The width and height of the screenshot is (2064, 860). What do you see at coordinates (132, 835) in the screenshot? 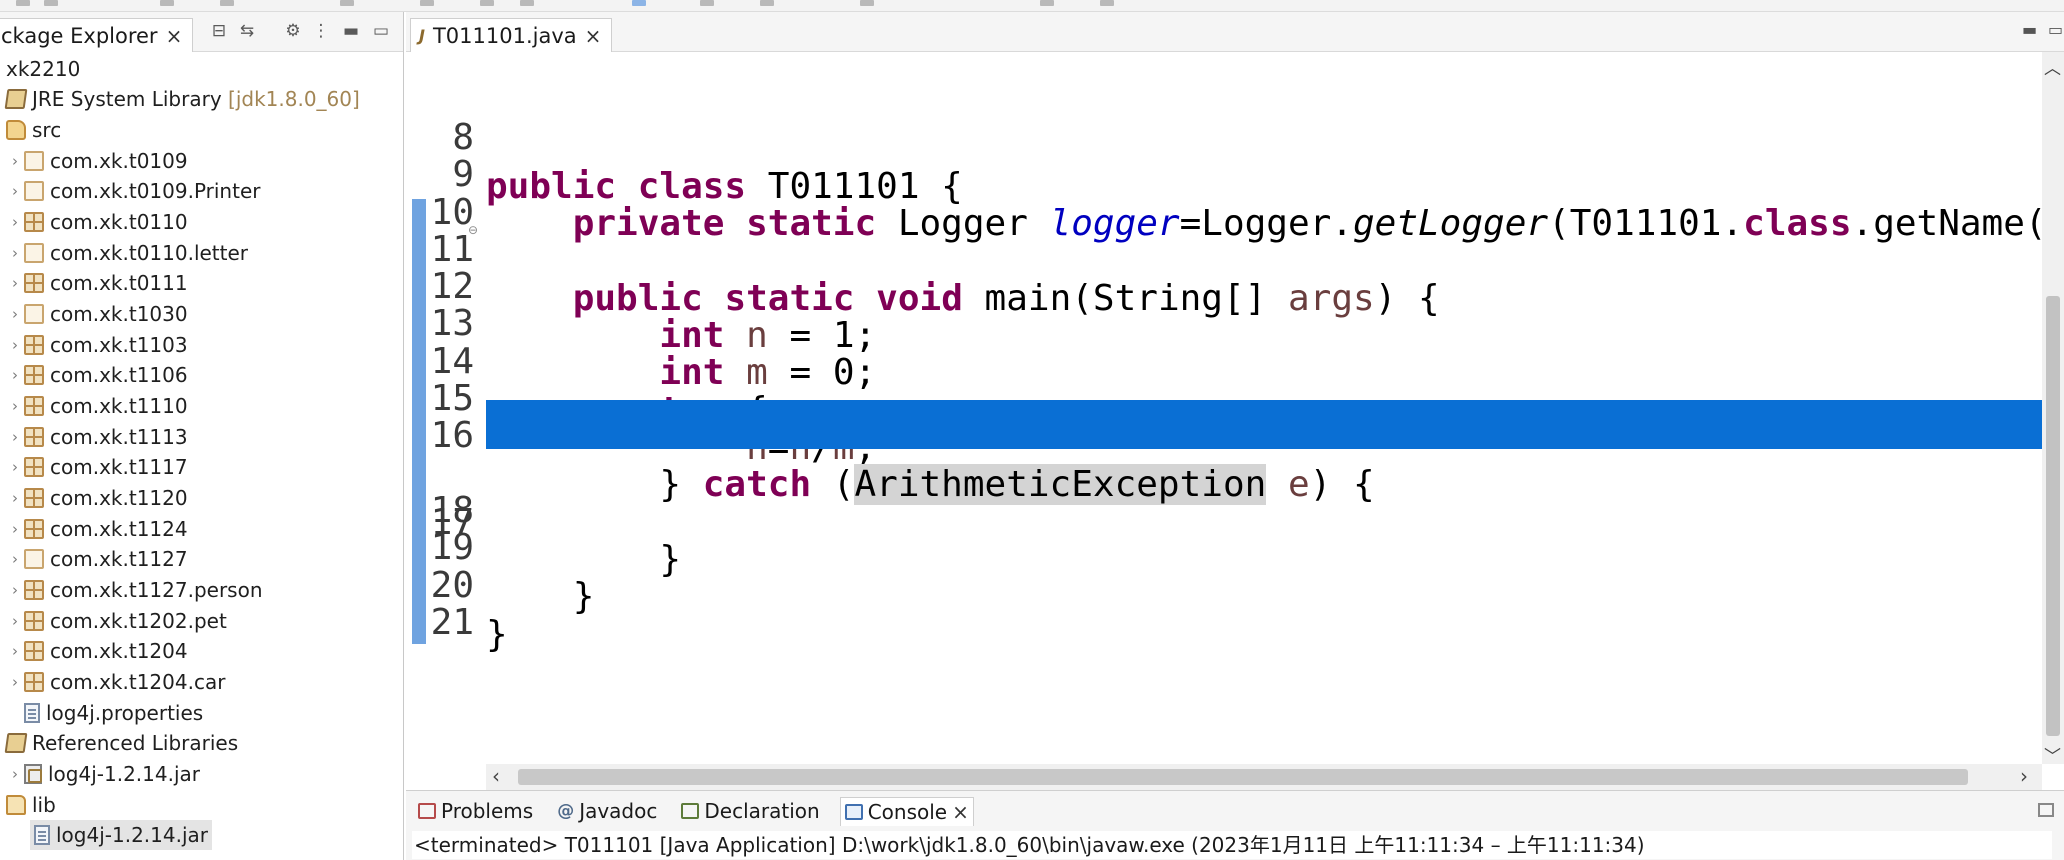
I see `tree-item-label: log4j-1.2.14.jar` at bounding box center [132, 835].